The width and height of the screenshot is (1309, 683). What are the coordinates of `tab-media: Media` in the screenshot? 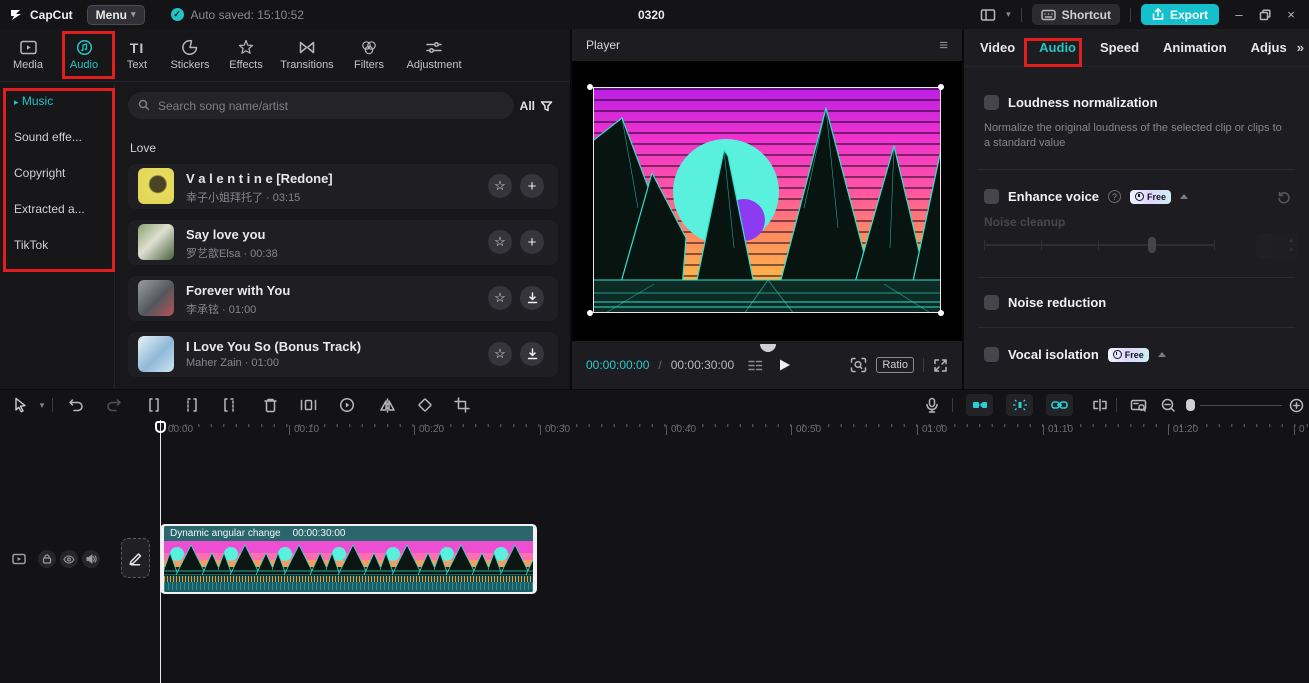 It's located at (28, 55).